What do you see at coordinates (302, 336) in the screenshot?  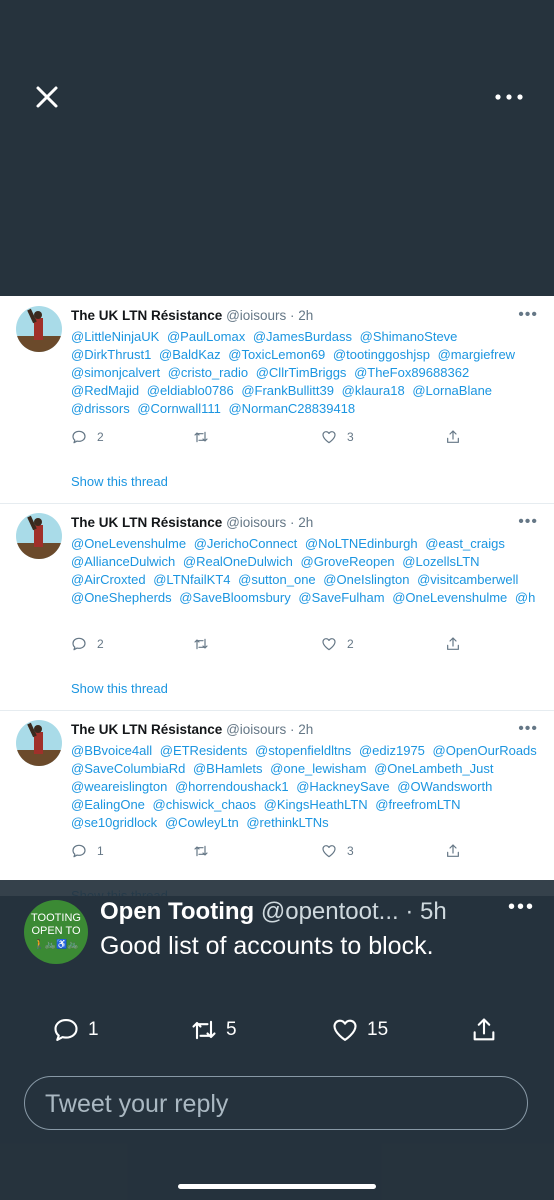 I see `mention-link: @JamesBurdass` at bounding box center [302, 336].